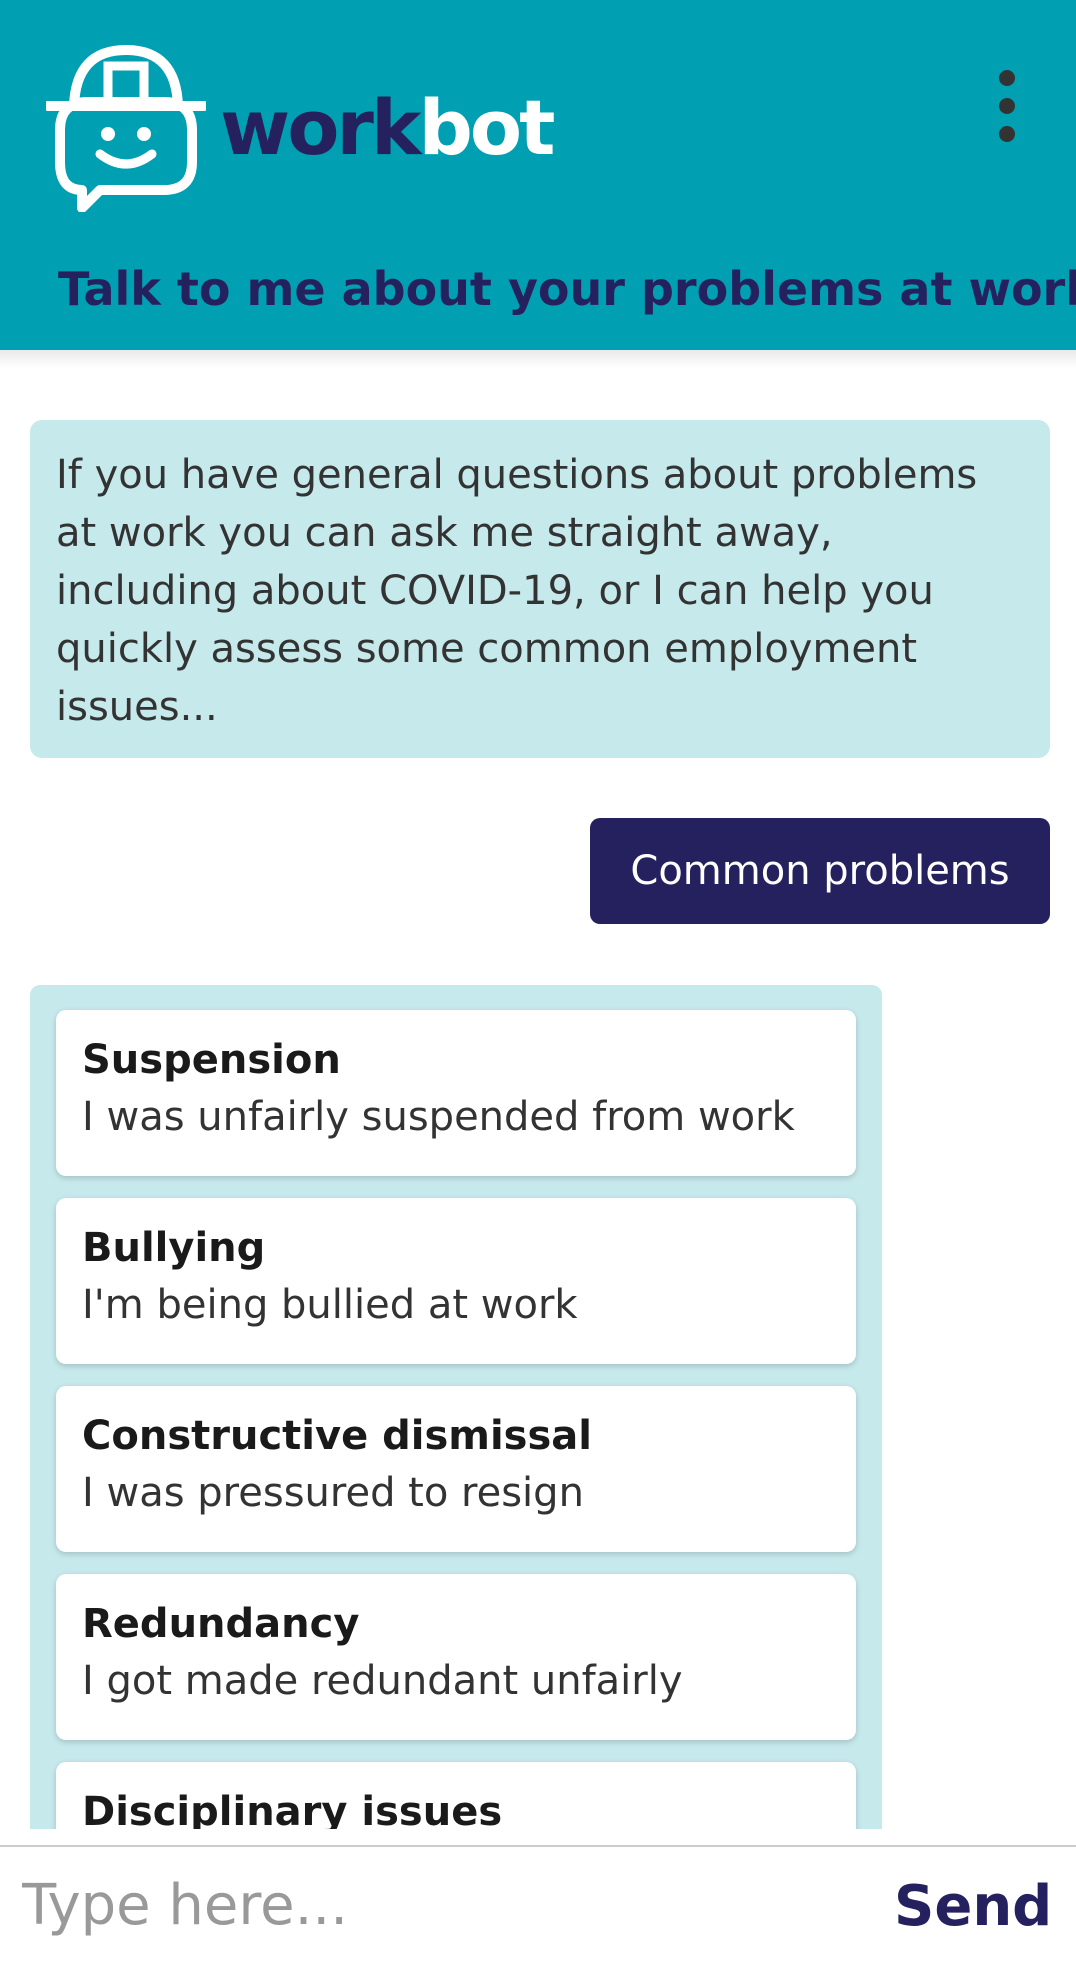 Image resolution: width=1076 pixels, height=1966 pixels. Describe the element at coordinates (432, 1905) in the screenshot. I see `message-input` at that location.